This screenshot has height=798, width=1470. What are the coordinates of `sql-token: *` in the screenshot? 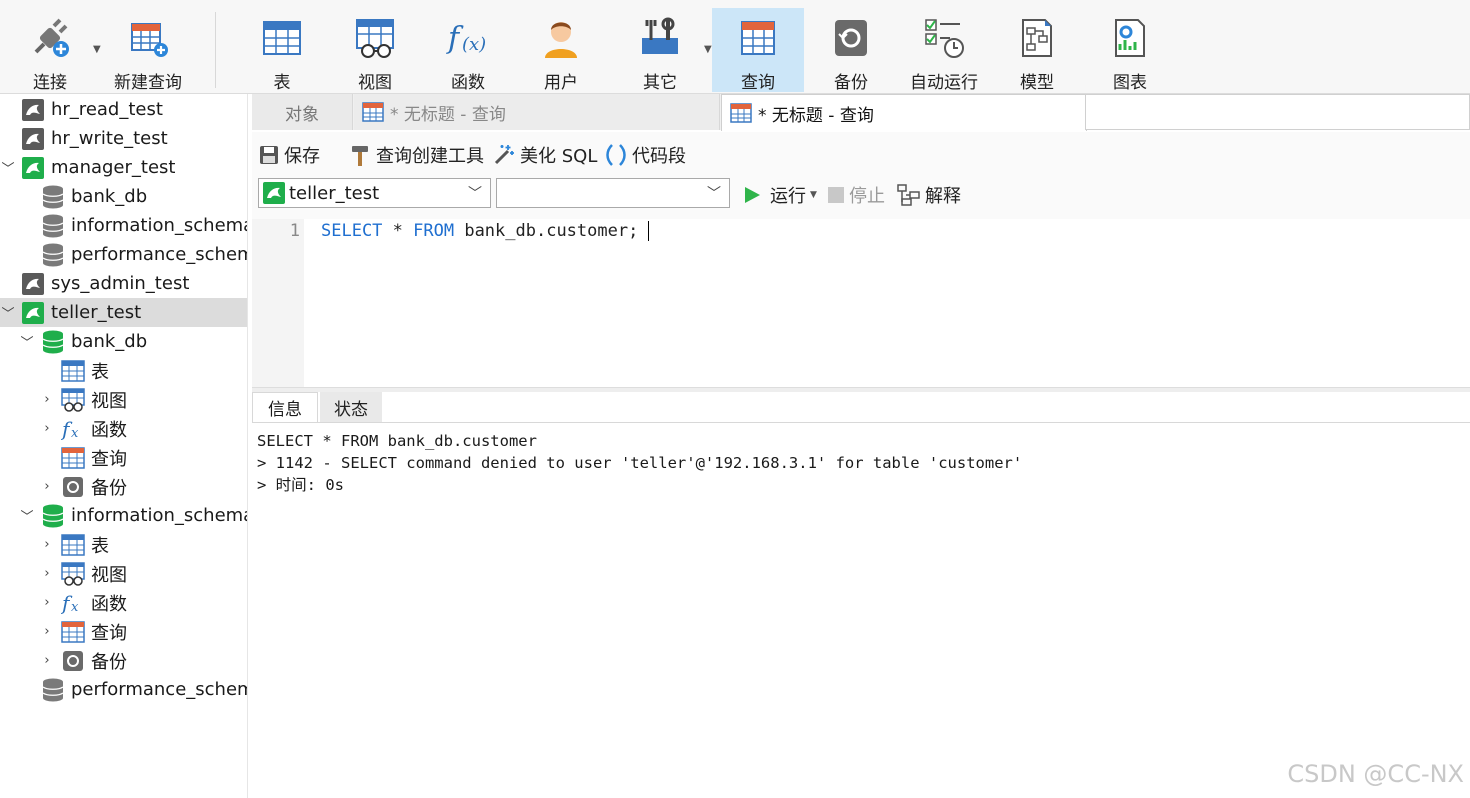 It's located at (398, 231).